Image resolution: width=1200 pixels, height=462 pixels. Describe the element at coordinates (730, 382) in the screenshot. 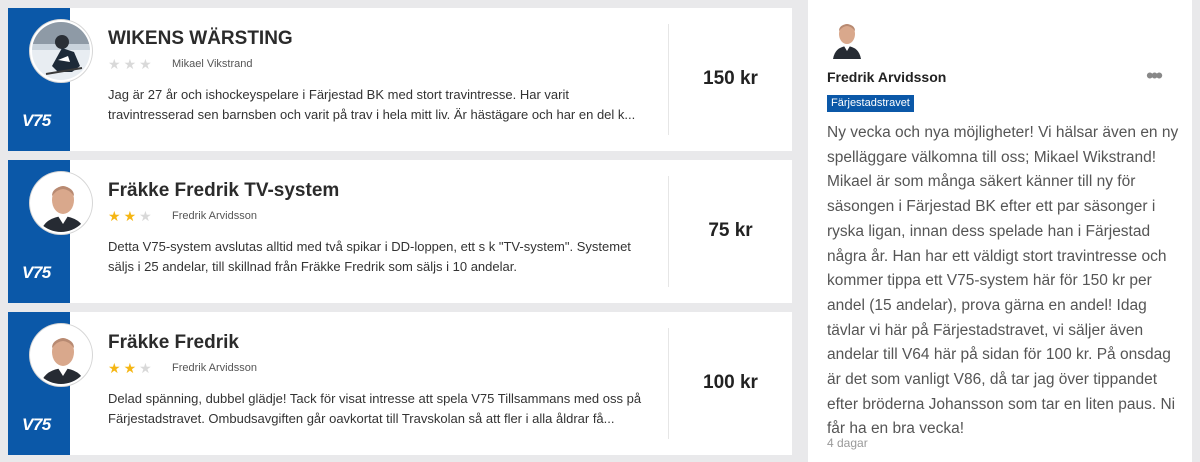

I see `listing-price: 100 kr` at that location.